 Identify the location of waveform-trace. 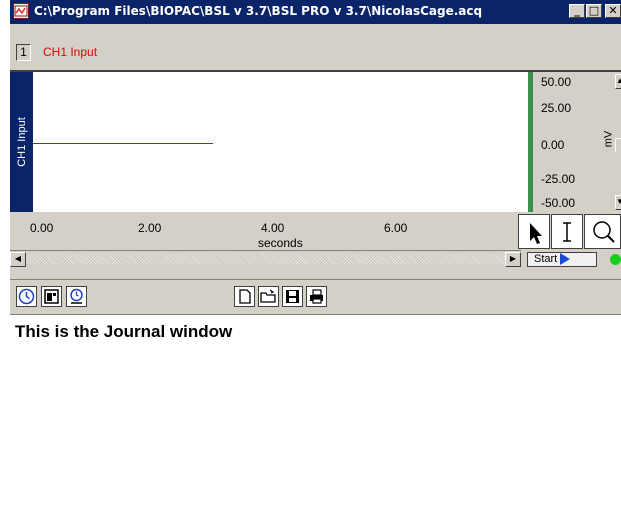
(123, 143).